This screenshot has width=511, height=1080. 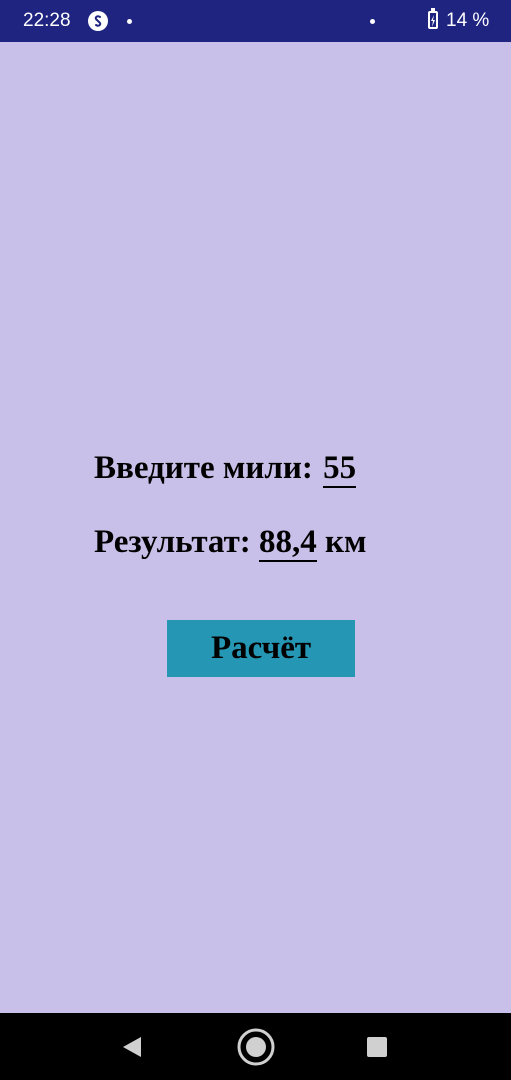 I want to click on miles-input-label: Введите мили:, so click(x=203, y=468).